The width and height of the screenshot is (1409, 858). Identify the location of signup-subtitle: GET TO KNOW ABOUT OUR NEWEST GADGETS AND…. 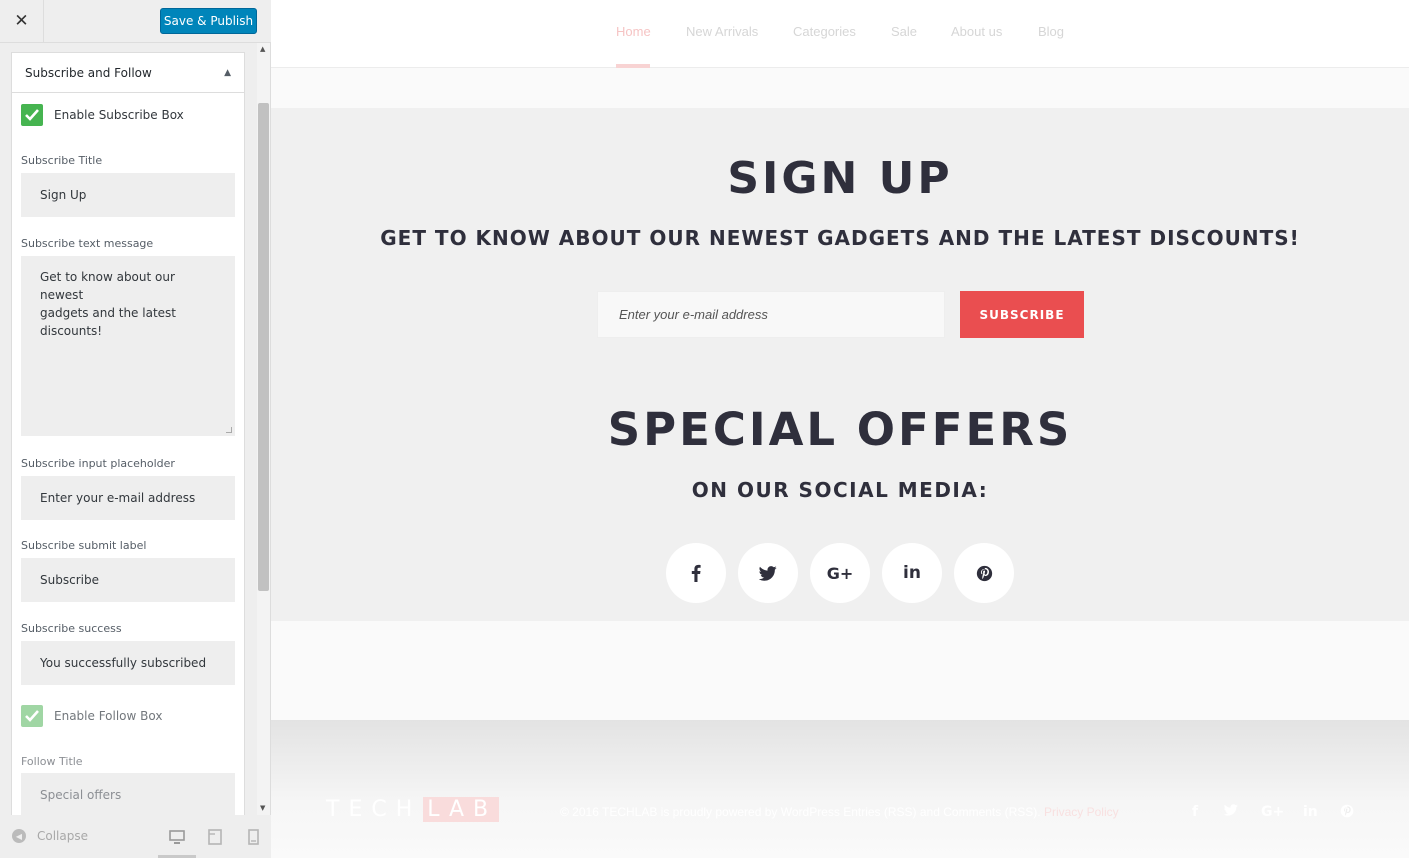
(840, 238).